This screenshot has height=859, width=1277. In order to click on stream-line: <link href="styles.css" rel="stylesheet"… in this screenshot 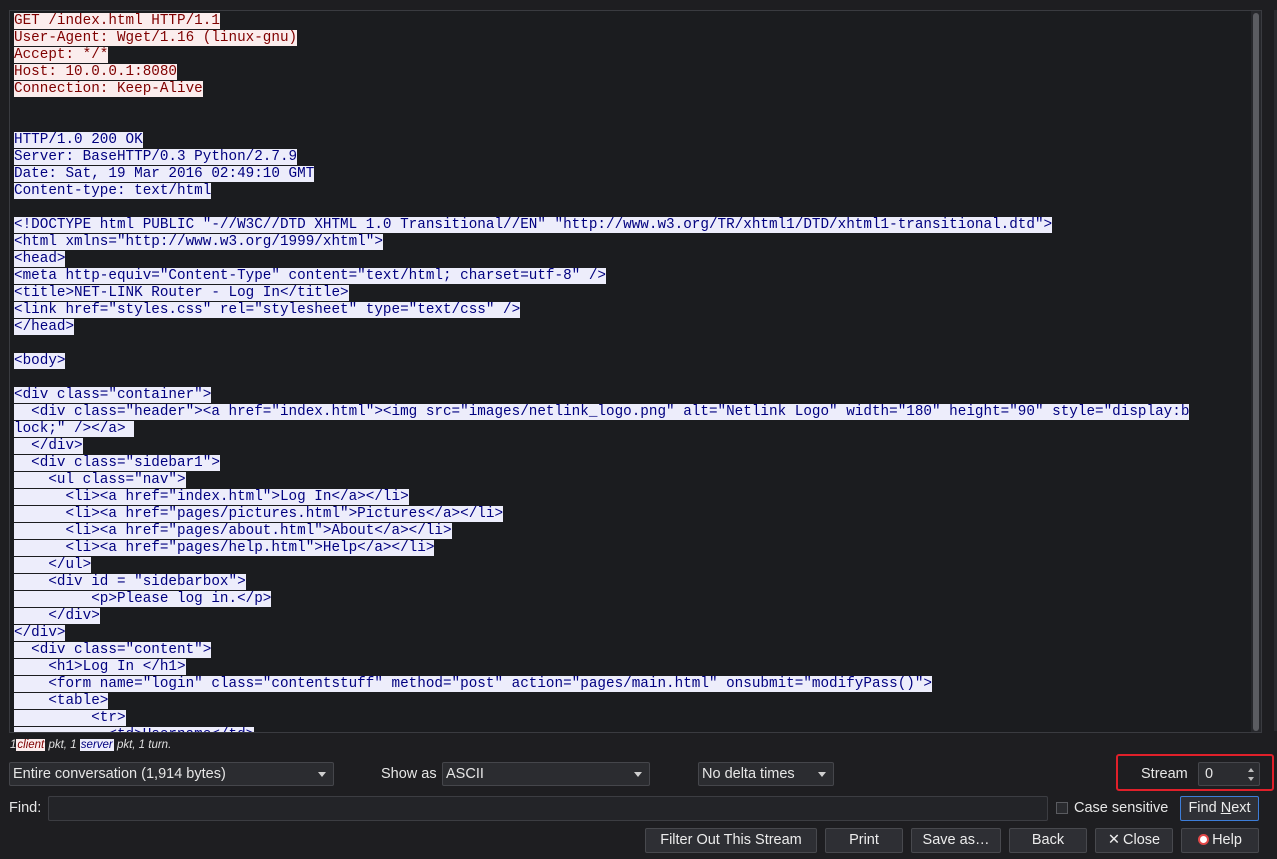, I will do `click(632, 310)`.